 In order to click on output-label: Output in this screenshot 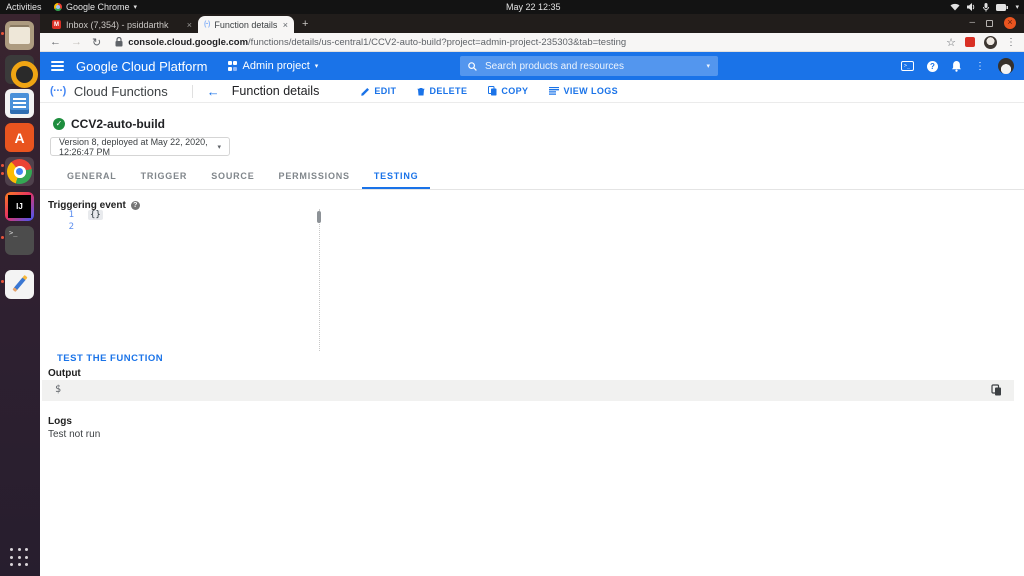, I will do `click(64, 373)`.